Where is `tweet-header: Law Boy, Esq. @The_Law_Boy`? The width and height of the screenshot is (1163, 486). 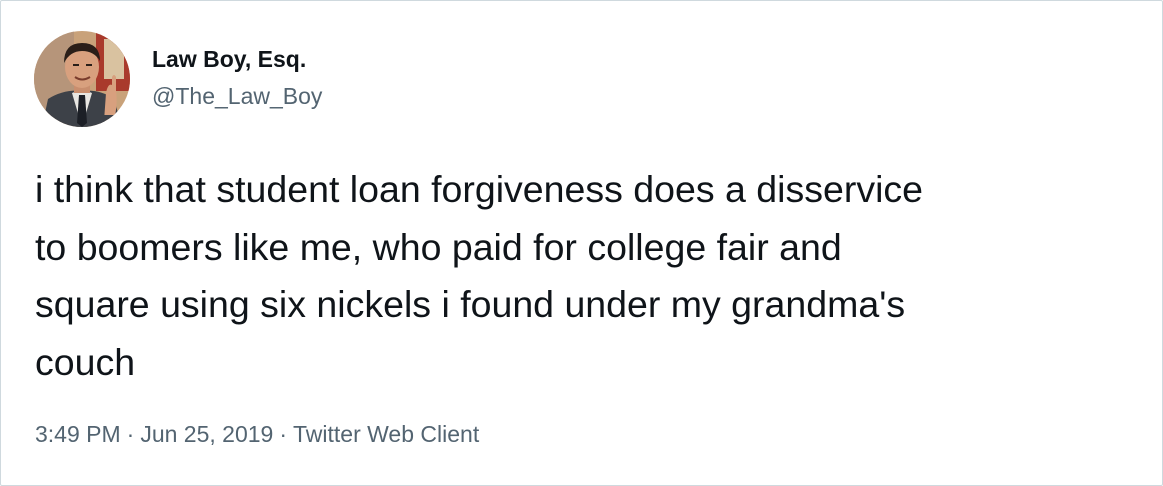 tweet-header: Law Boy, Esq. @The_Law_Boy is located at coordinates (178, 79).